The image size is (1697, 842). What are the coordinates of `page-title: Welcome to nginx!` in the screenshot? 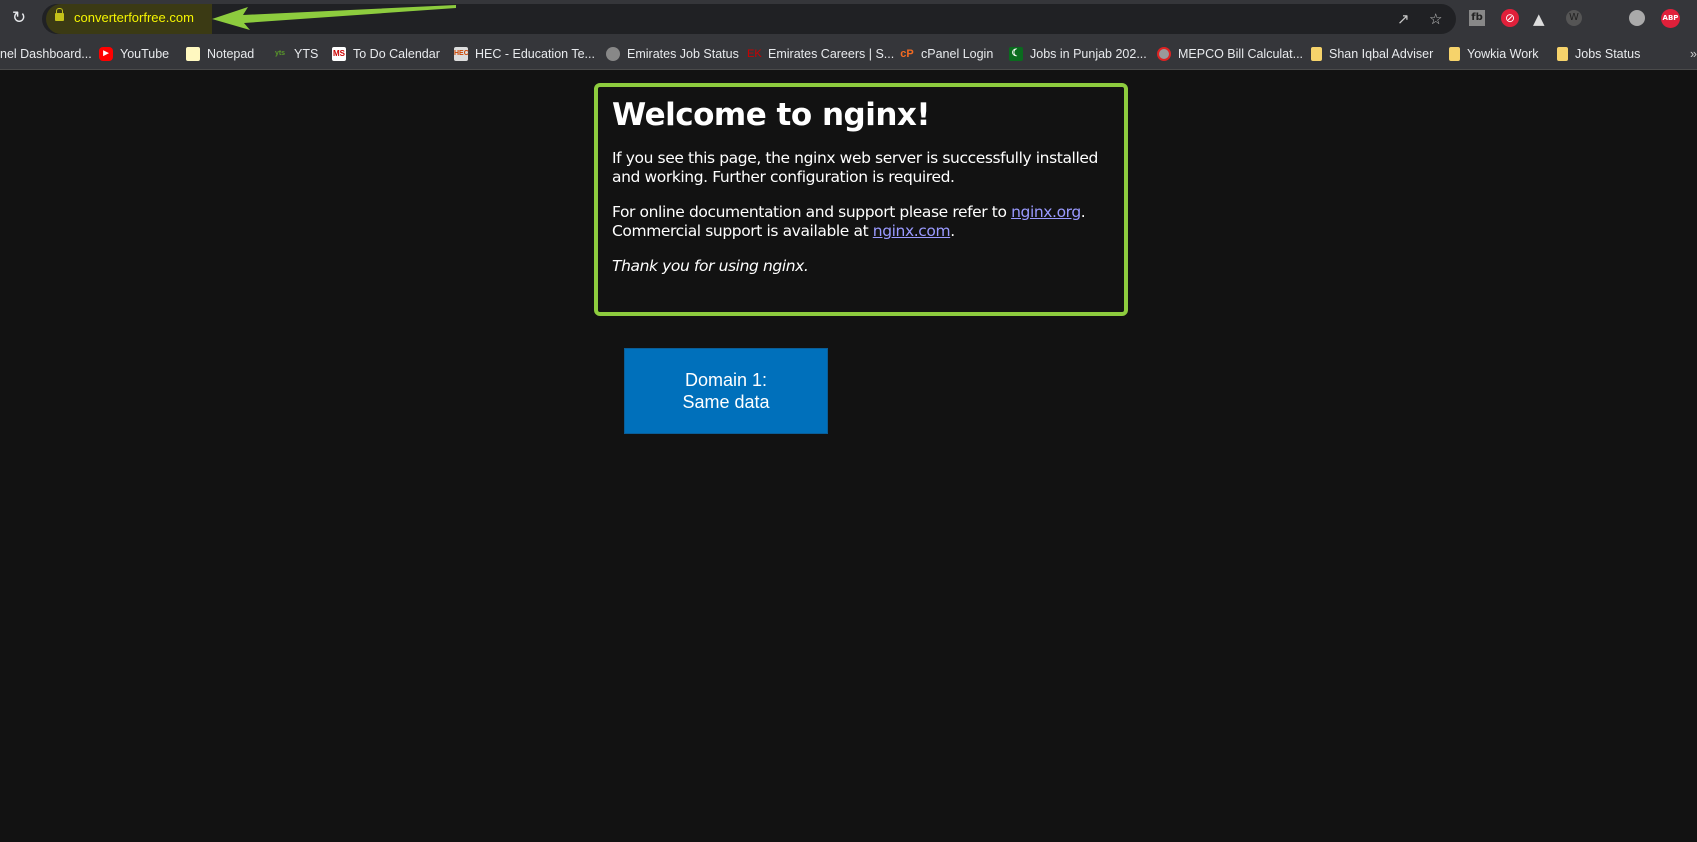 It's located at (771, 115).